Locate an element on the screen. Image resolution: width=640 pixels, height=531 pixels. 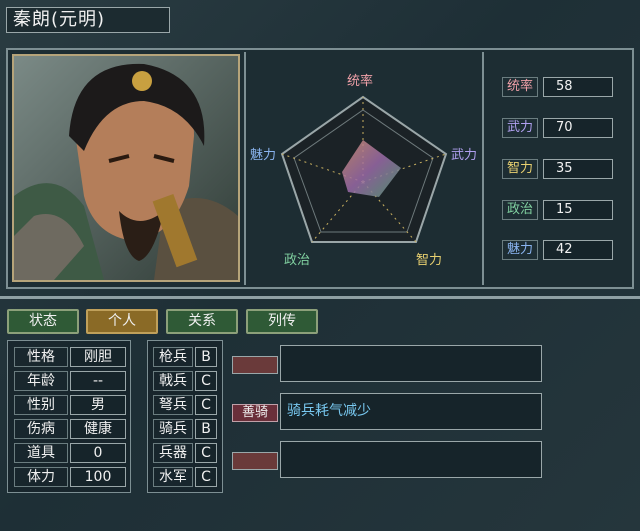
info-label: 性别 is located at coordinates (41, 405).